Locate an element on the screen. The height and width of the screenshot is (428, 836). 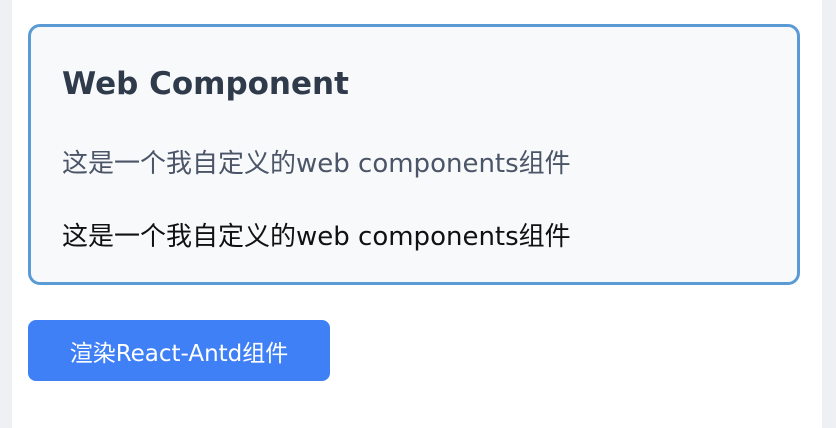
component-text-primary: 这是一个我自定义的web components组件 is located at coordinates (316, 164).